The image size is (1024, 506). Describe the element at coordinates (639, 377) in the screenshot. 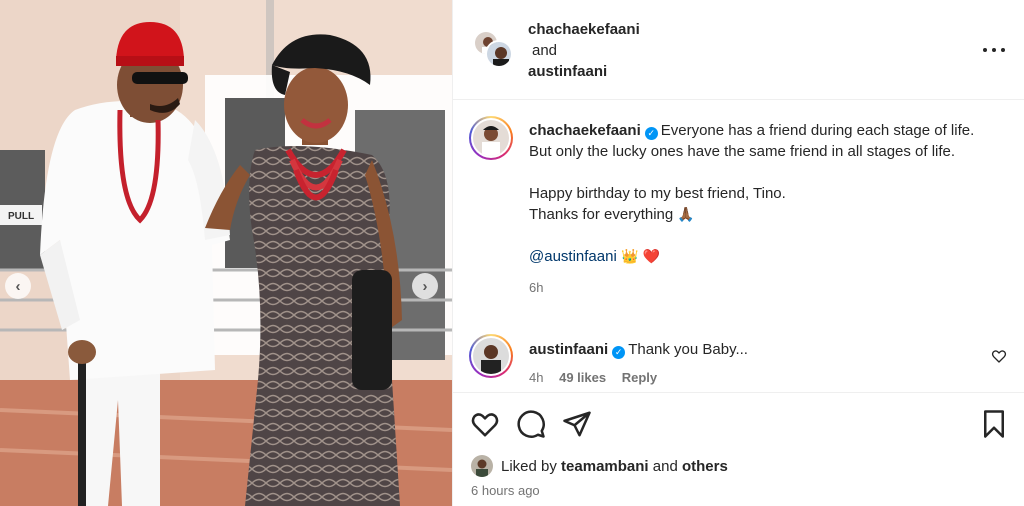

I see `reply-button: Reply` at that location.